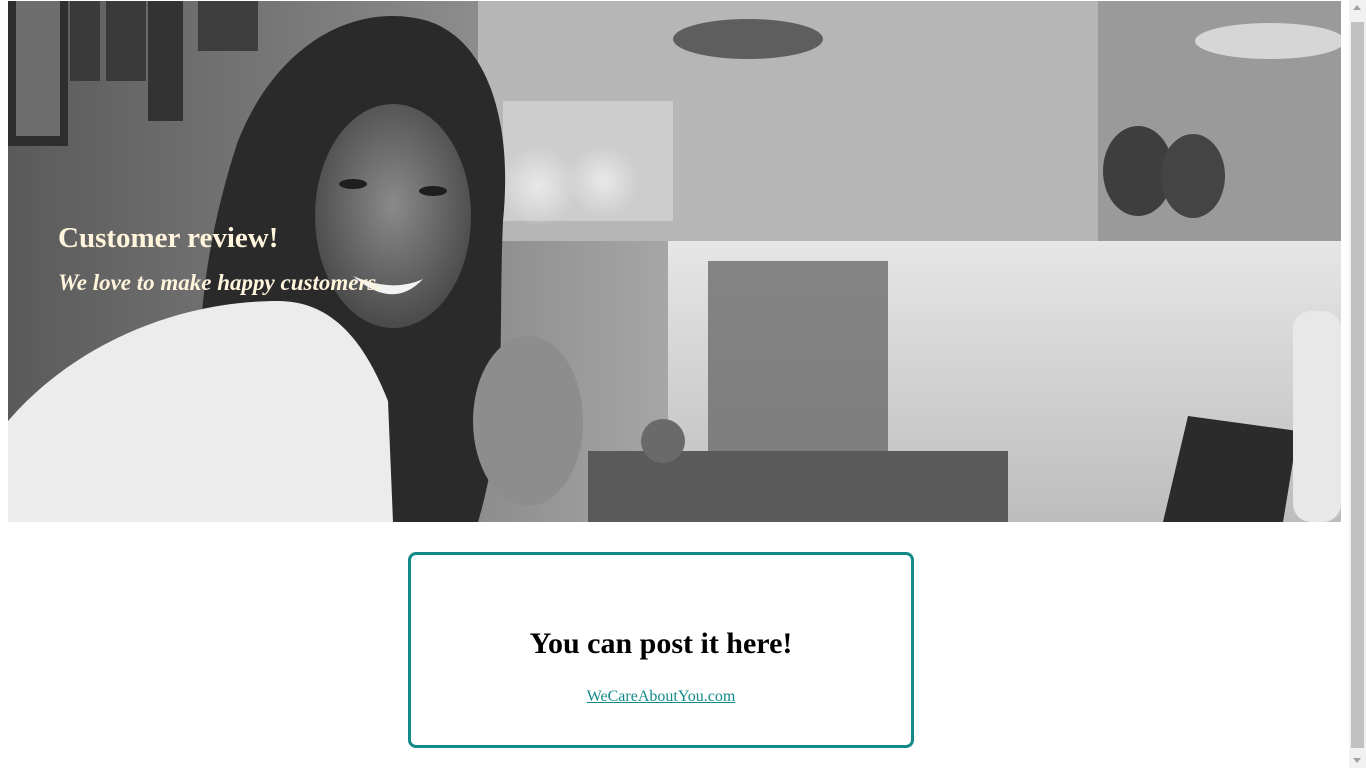 The width and height of the screenshot is (1366, 768). I want to click on scrollbar-thumb, so click(1357, 385).